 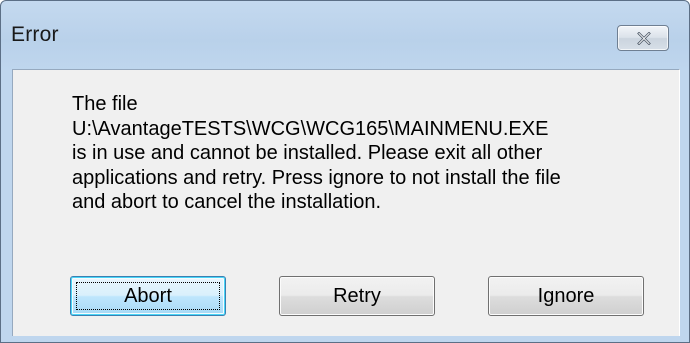 I want to click on close-icon, so click(x=644, y=38).